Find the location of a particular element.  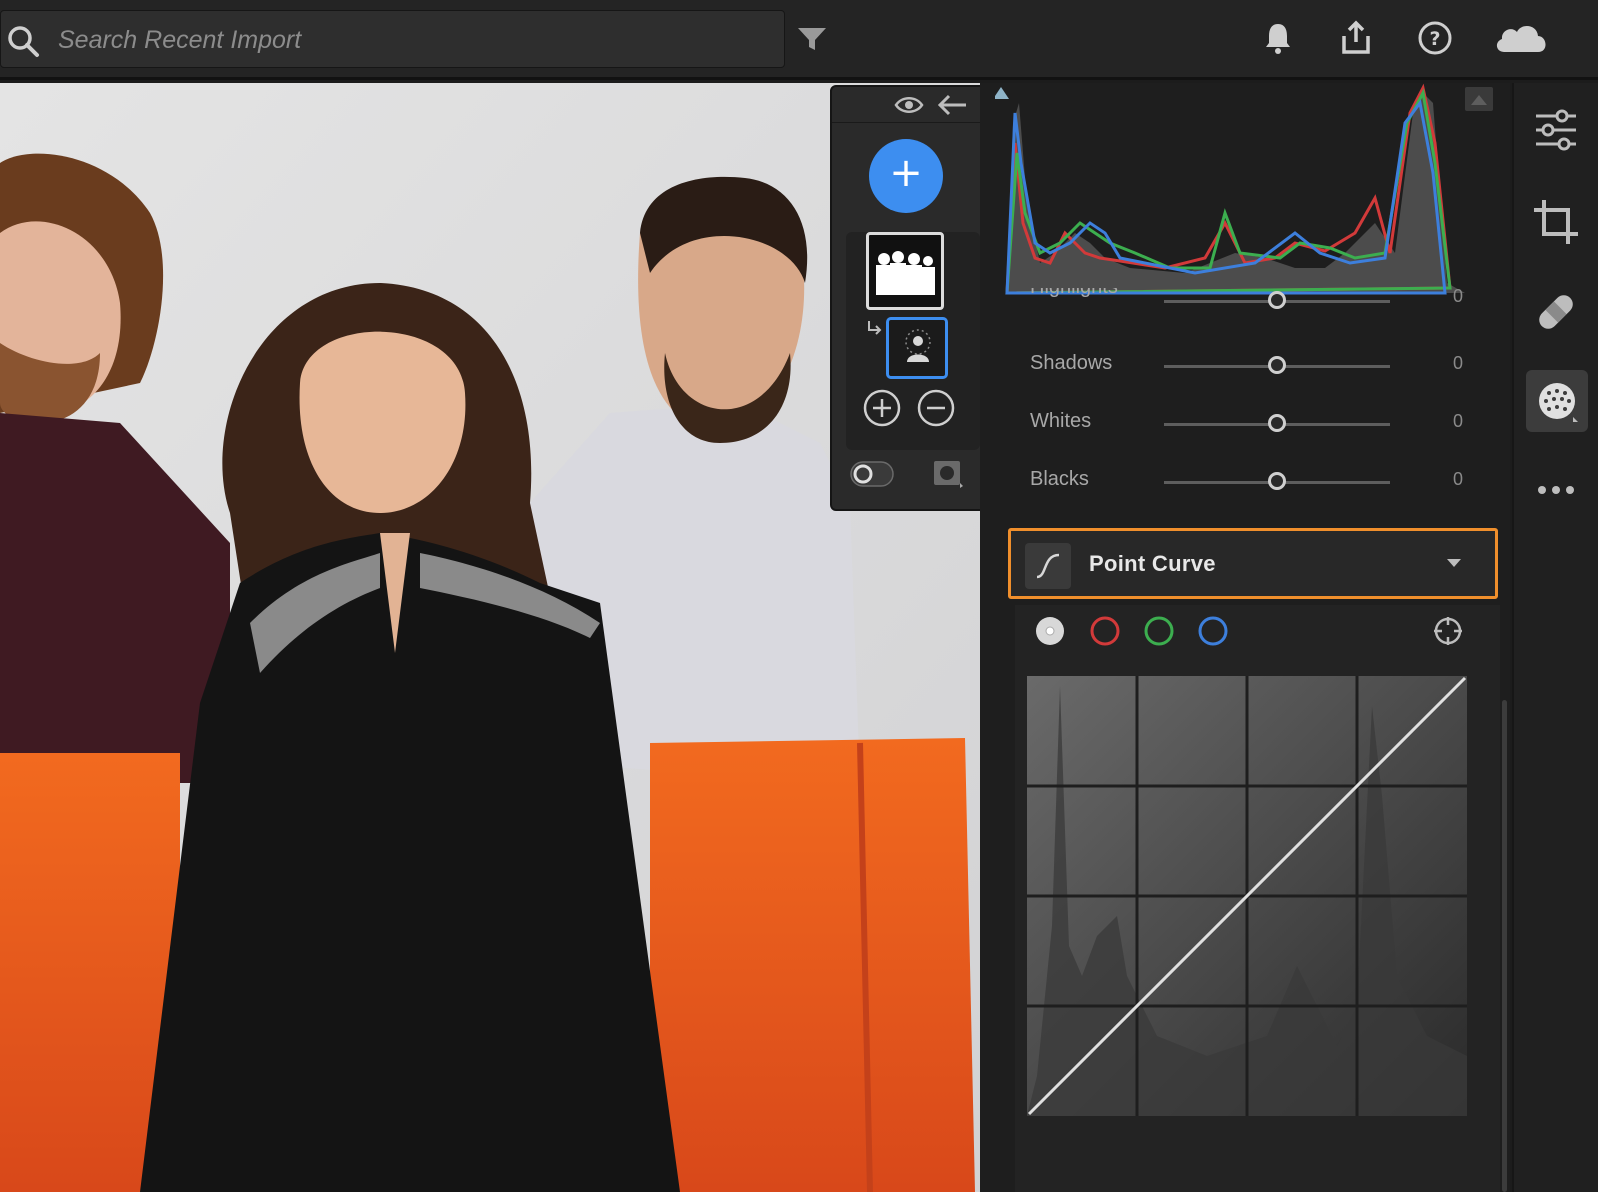

point-curve-graph is located at coordinates (1247, 896).